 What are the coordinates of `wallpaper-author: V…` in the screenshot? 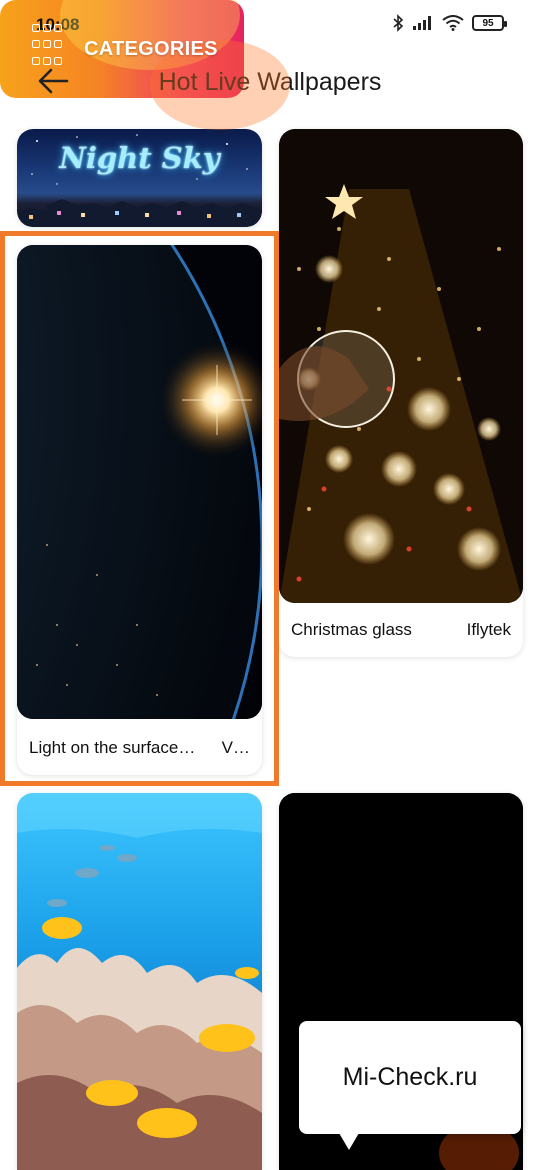 It's located at (235, 747).